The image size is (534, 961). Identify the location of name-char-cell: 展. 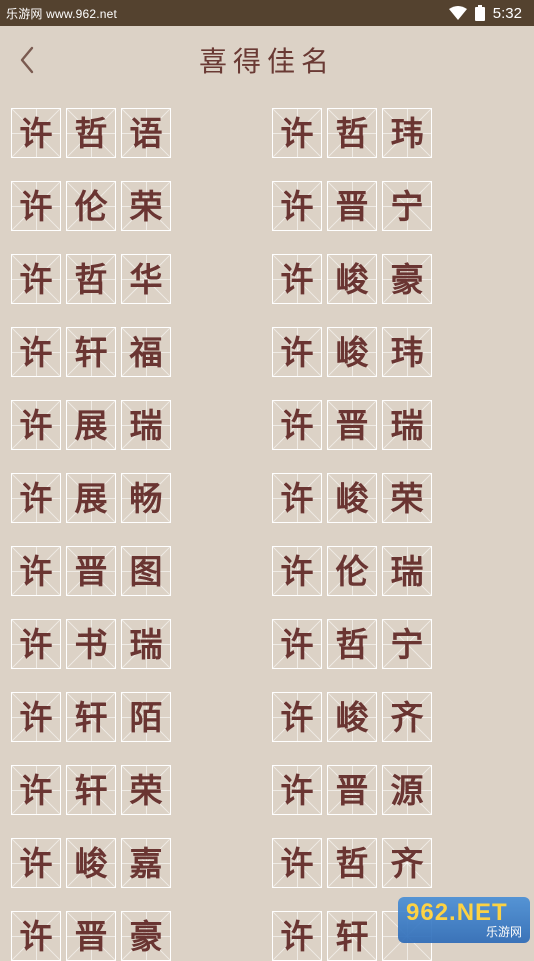
(91, 498).